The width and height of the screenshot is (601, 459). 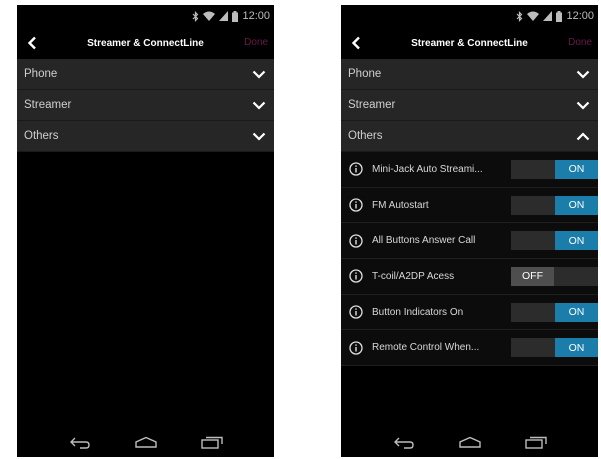 What do you see at coordinates (469, 313) in the screenshot?
I see `setting-row-button-indicators-on: Button Indicators On ON` at bounding box center [469, 313].